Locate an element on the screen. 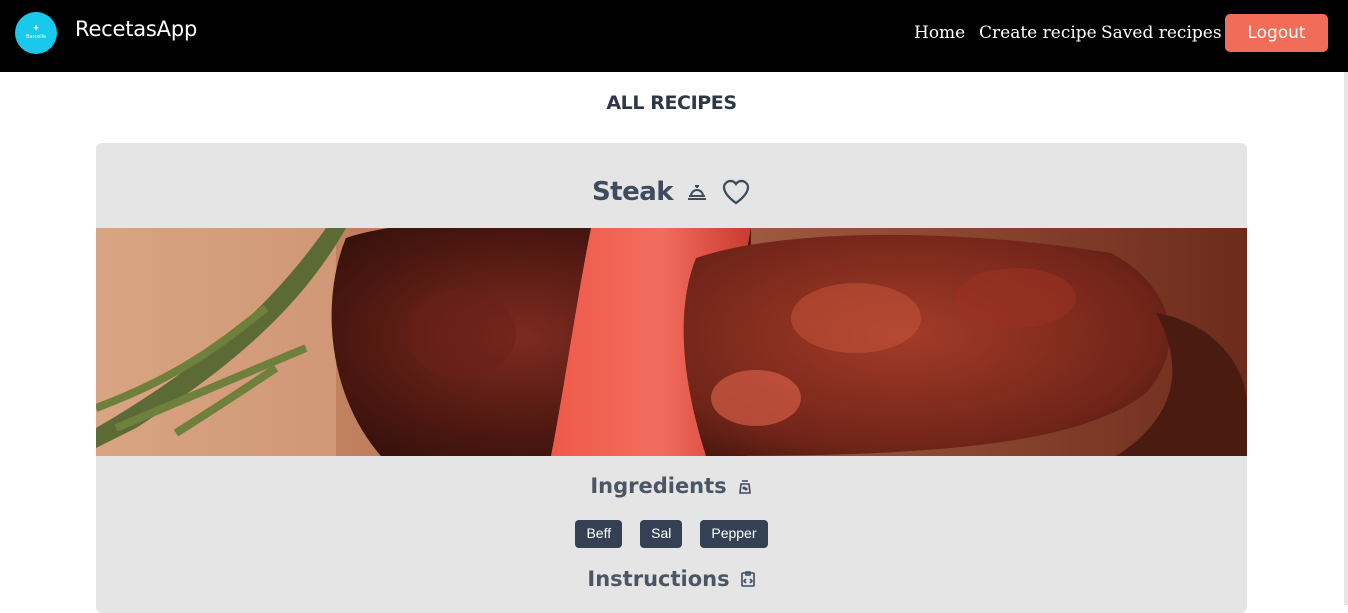 This screenshot has width=1348, height=613. page-scrollbar is located at coordinates (1346, 338).